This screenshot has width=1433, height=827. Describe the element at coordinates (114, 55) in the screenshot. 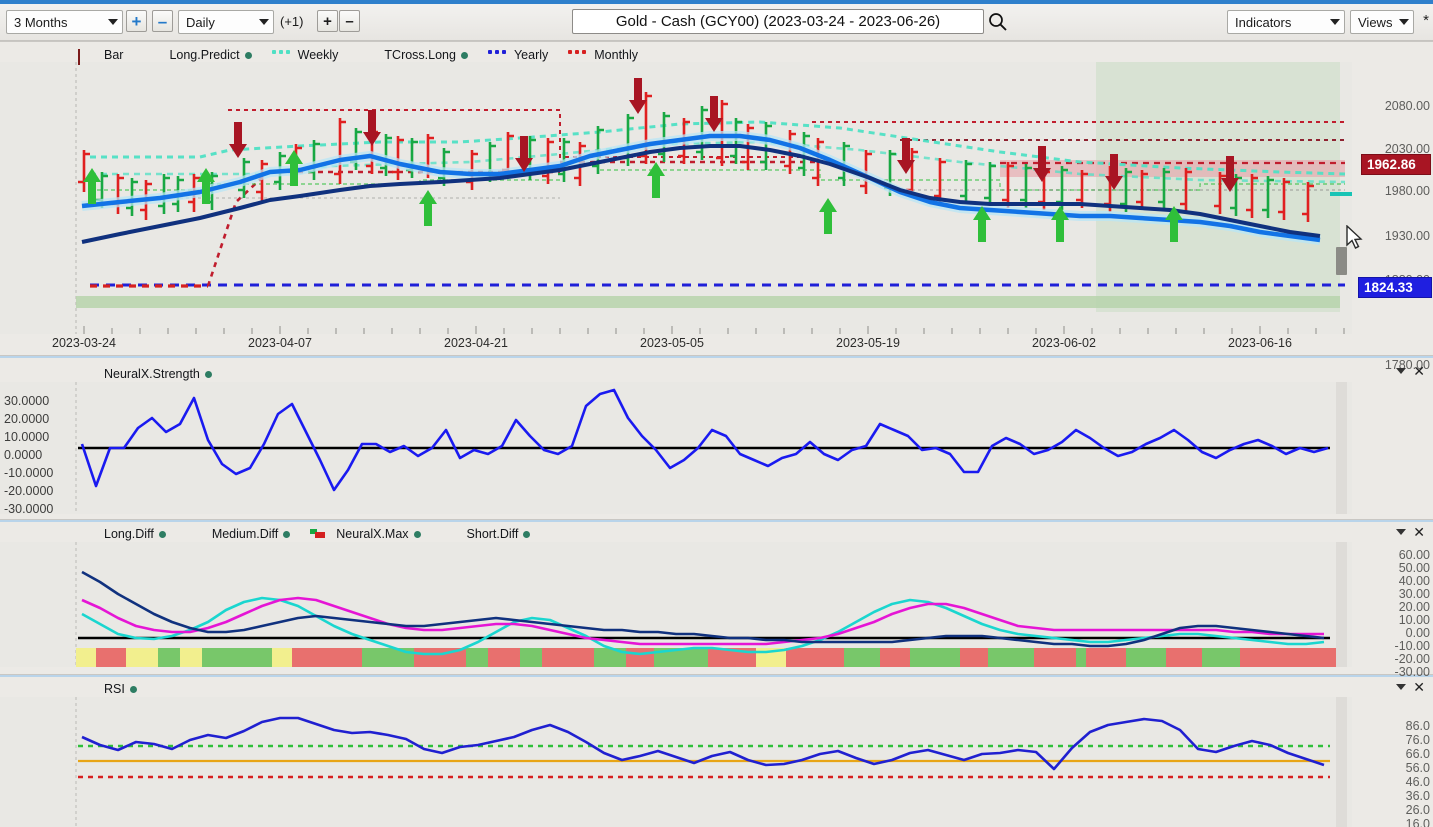

I see `legend-label: Bar` at that location.